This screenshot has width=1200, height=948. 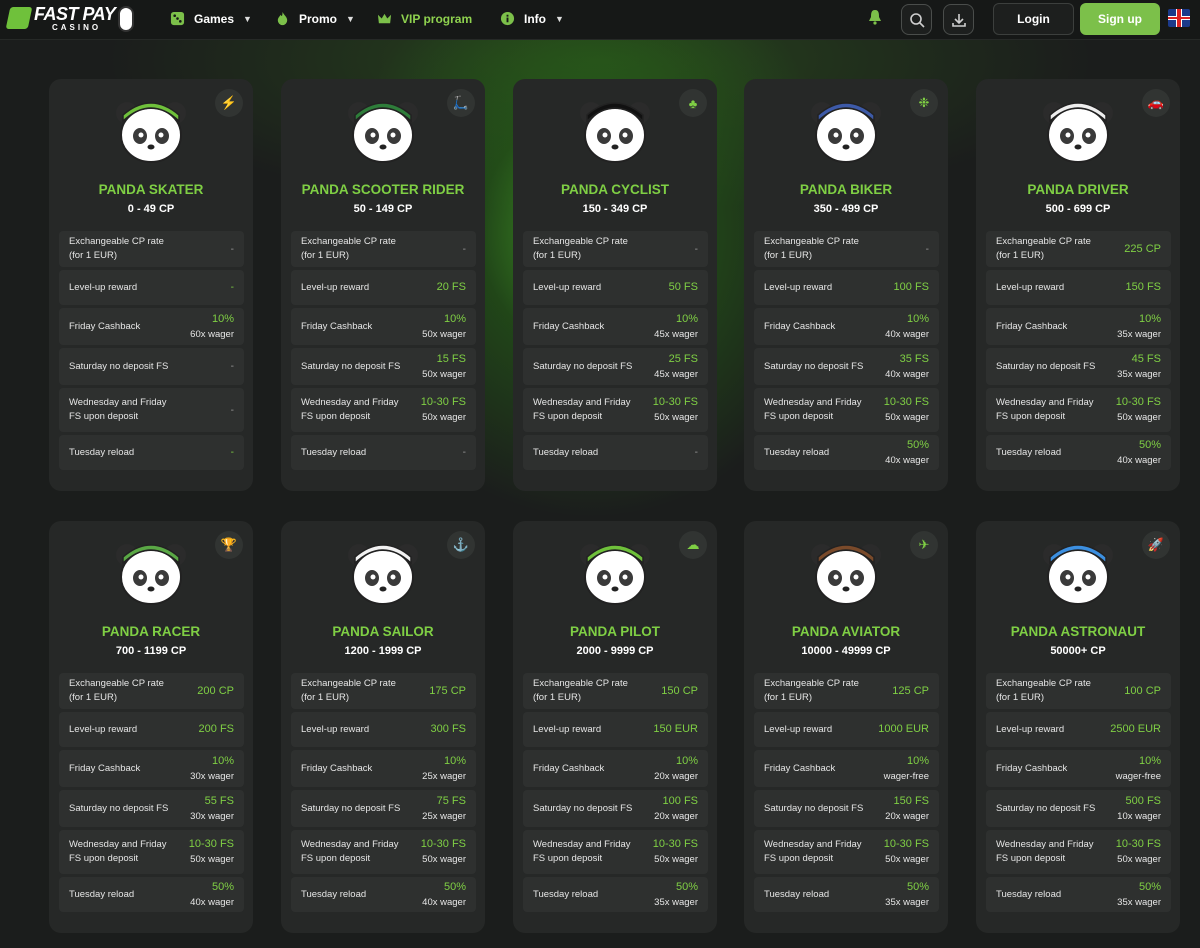 I want to click on nav-info: Info ▼, so click(x=532, y=18).